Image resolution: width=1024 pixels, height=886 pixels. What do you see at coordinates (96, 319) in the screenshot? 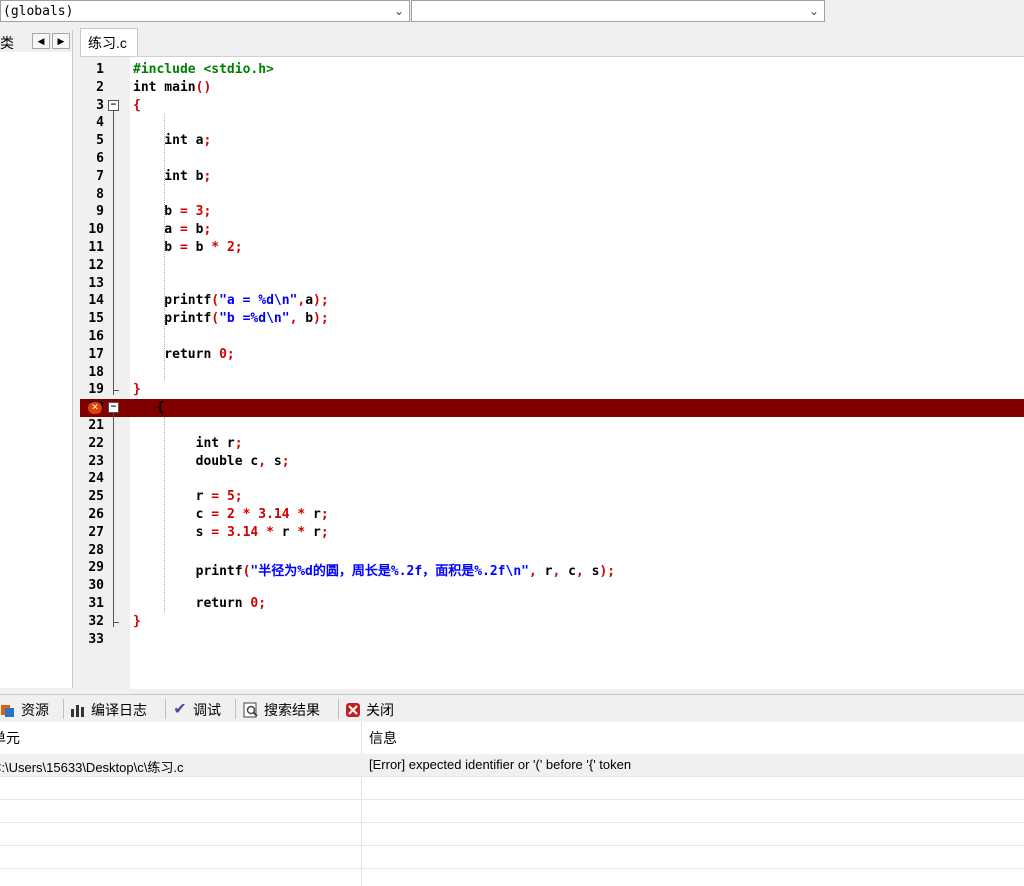
I see `line-number: 15` at bounding box center [96, 319].